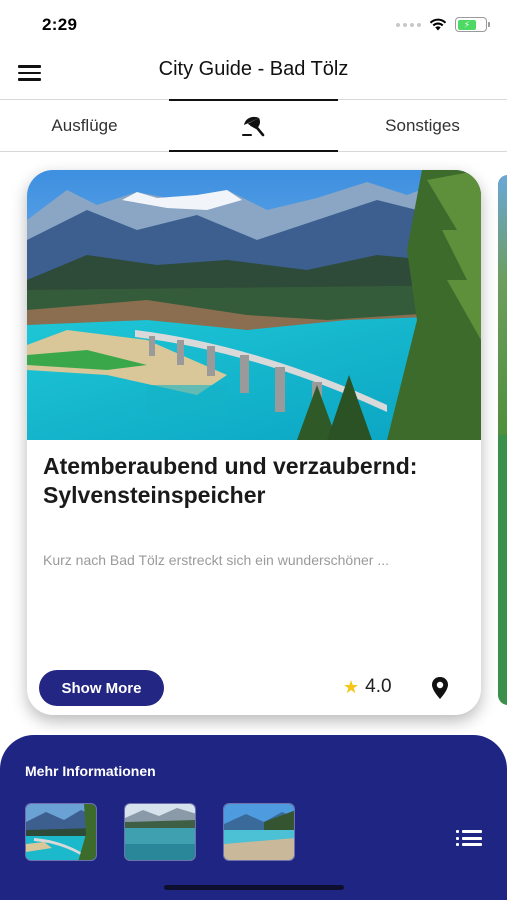 This screenshot has width=507, height=900. I want to click on next-card-peek, so click(502, 440).